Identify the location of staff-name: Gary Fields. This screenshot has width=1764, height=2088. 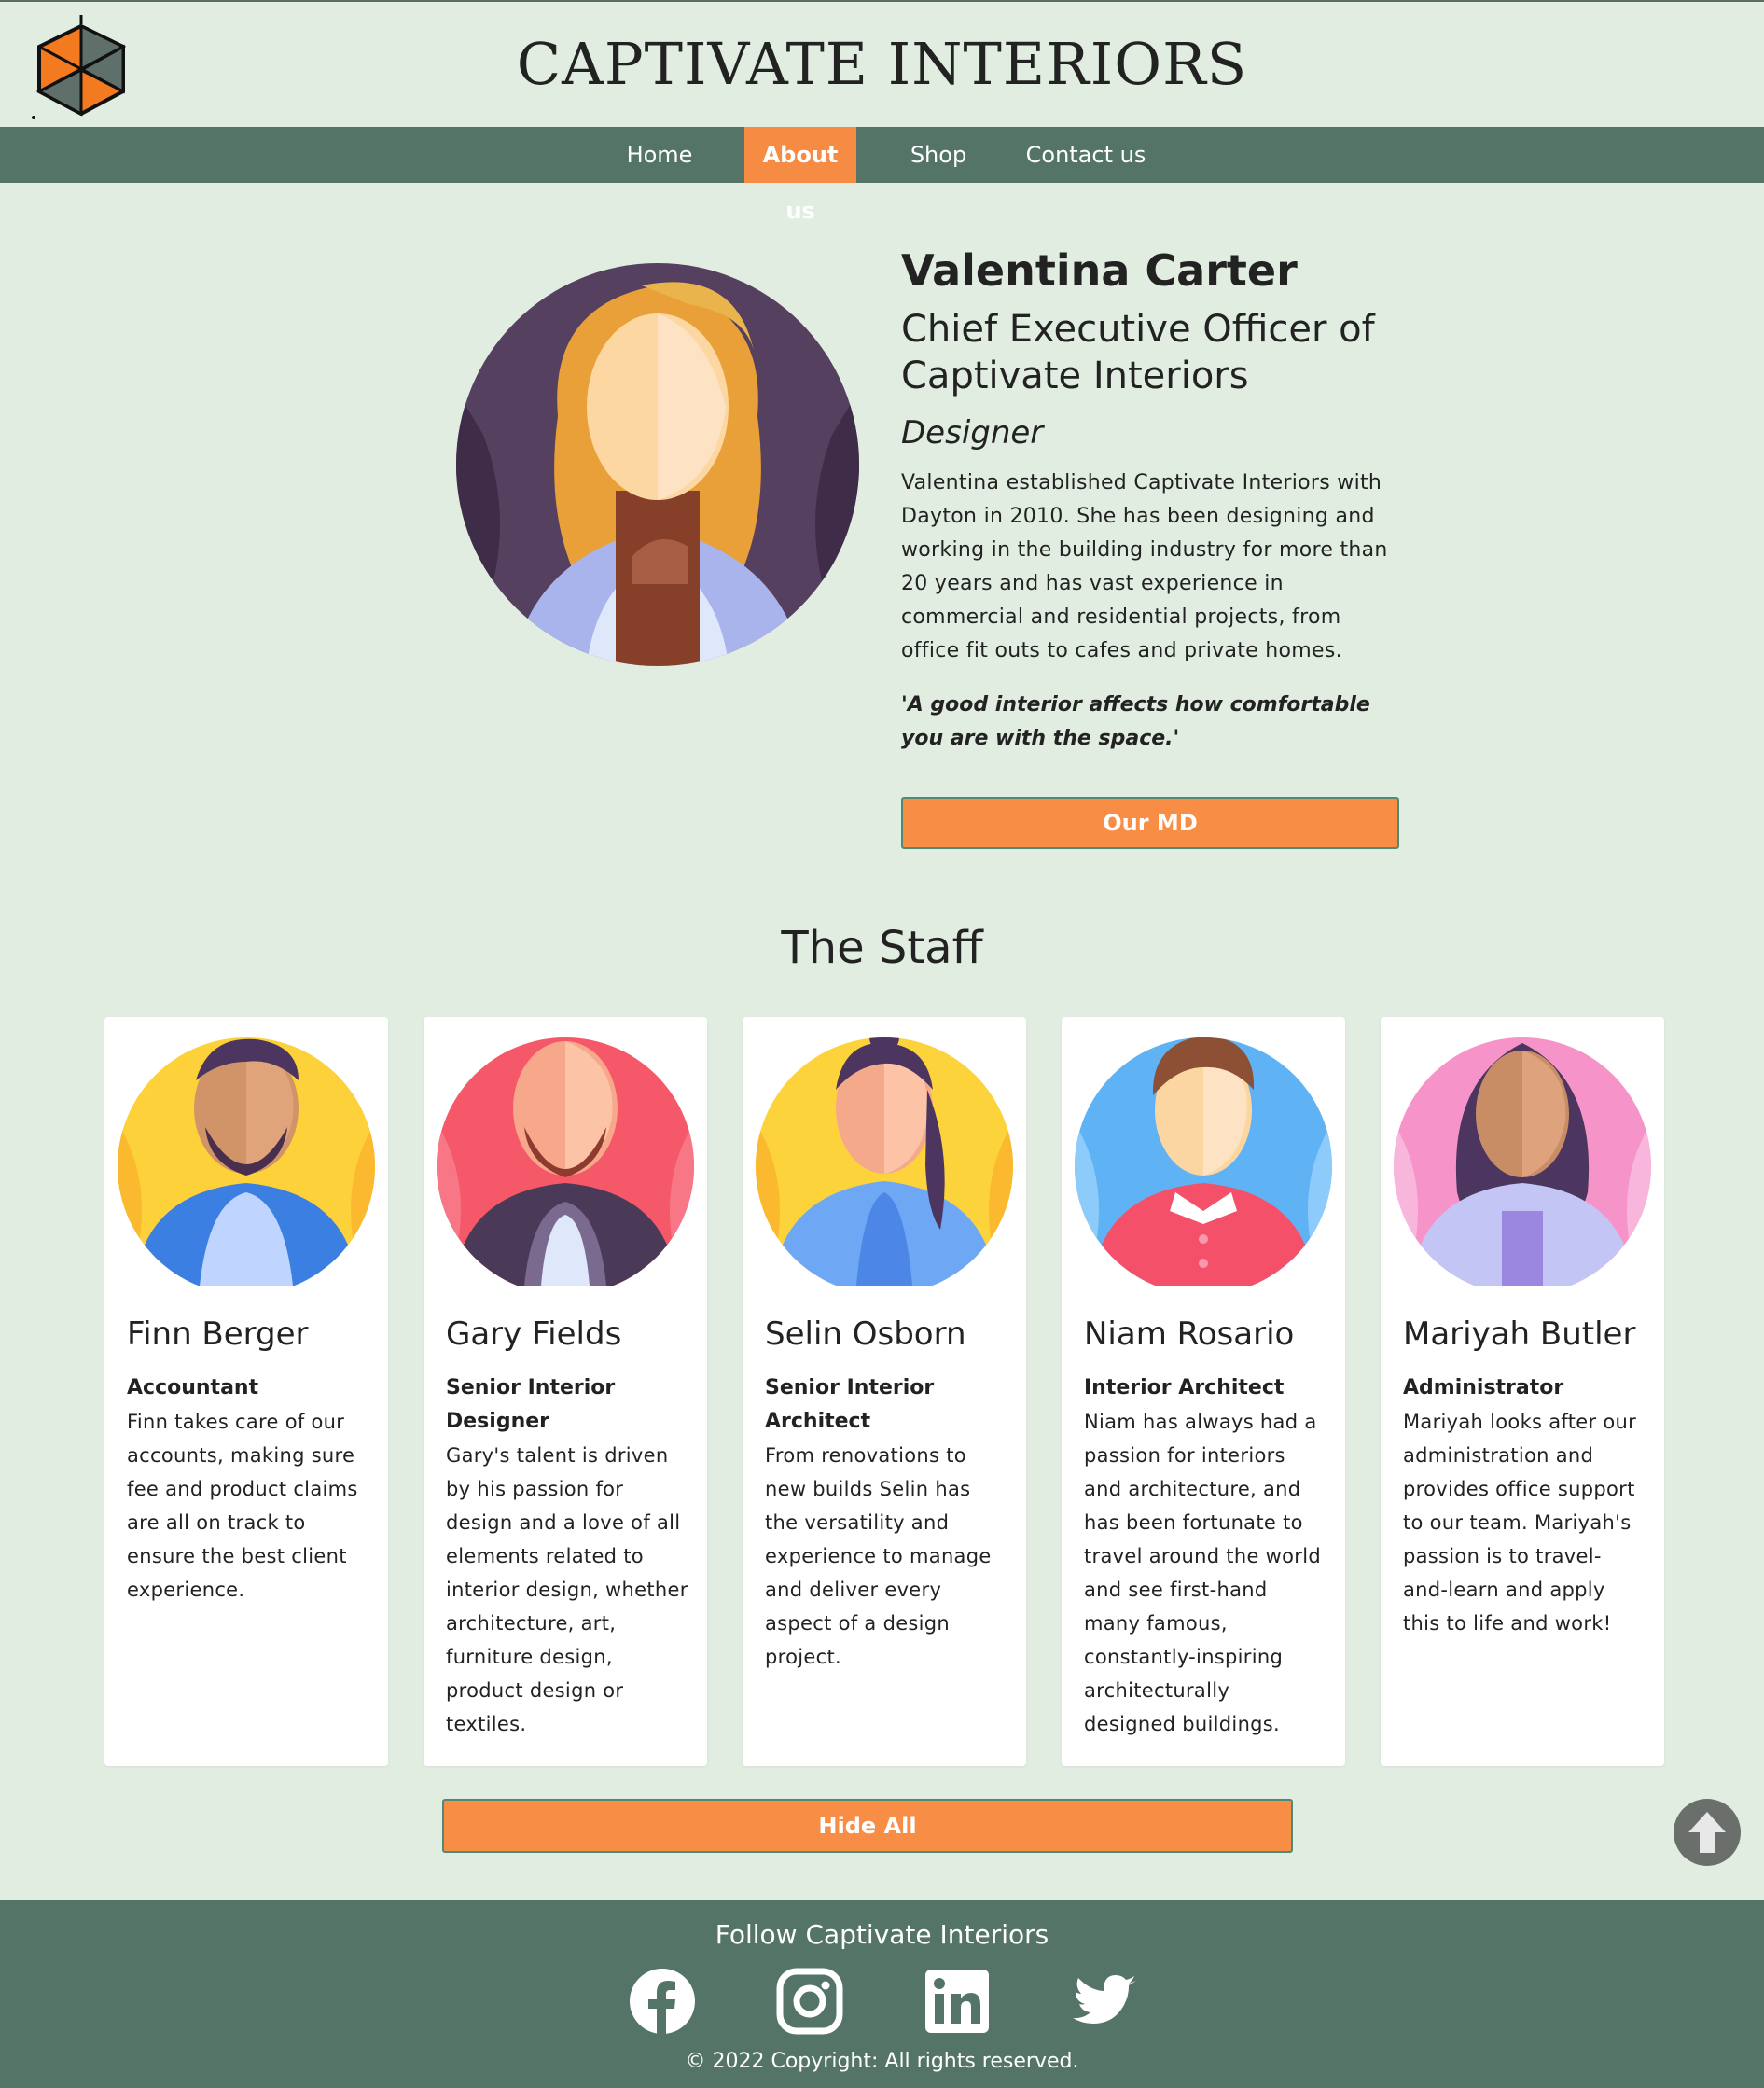
(534, 1334).